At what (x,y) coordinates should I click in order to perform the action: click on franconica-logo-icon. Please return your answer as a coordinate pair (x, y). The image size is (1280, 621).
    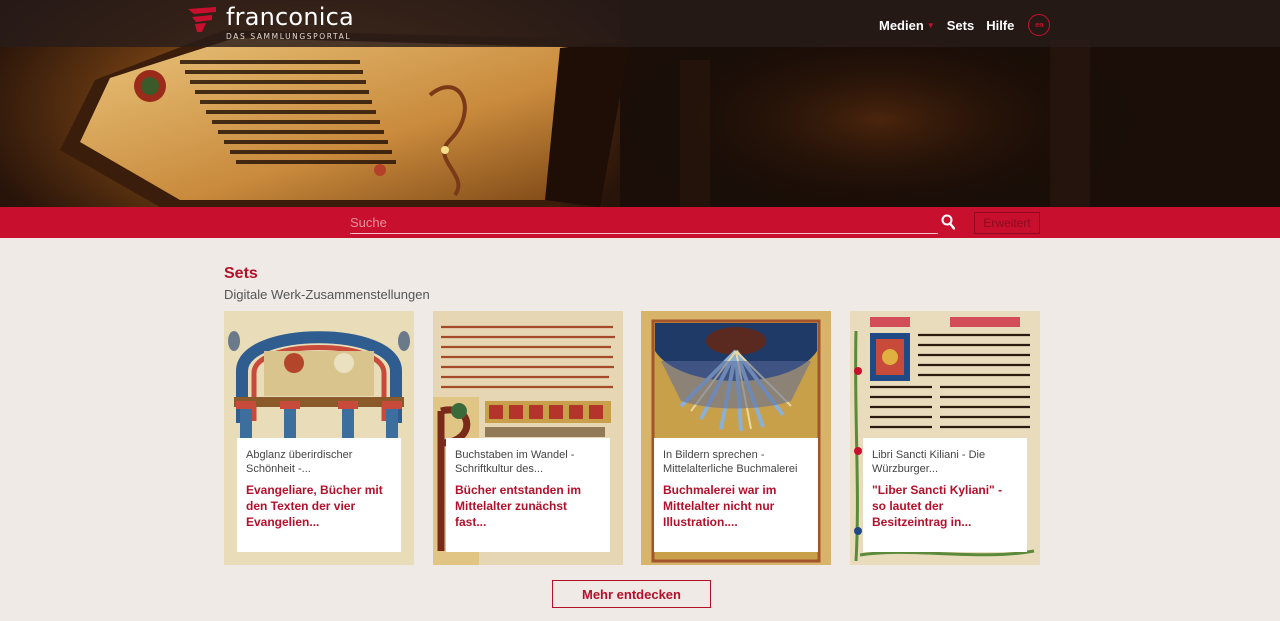
    Looking at the image, I should click on (202, 19).